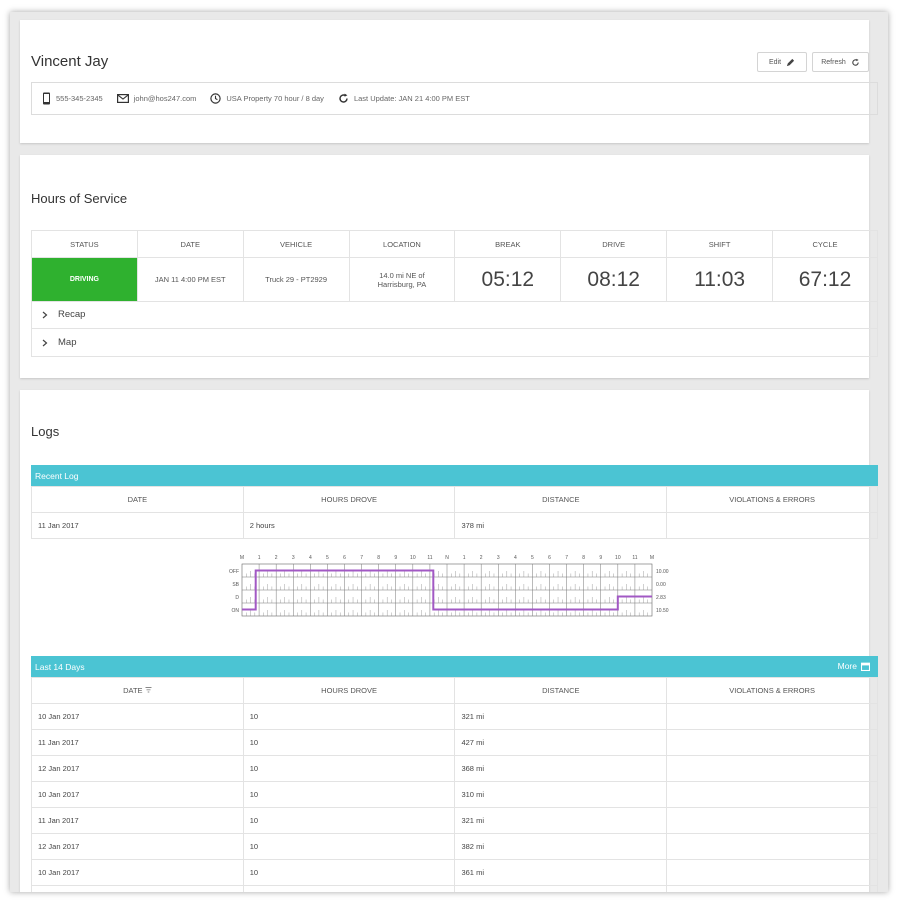 The image size is (907, 912). What do you see at coordinates (561, 768) in the screenshot?
I see `day-distance: 368 mi` at bounding box center [561, 768].